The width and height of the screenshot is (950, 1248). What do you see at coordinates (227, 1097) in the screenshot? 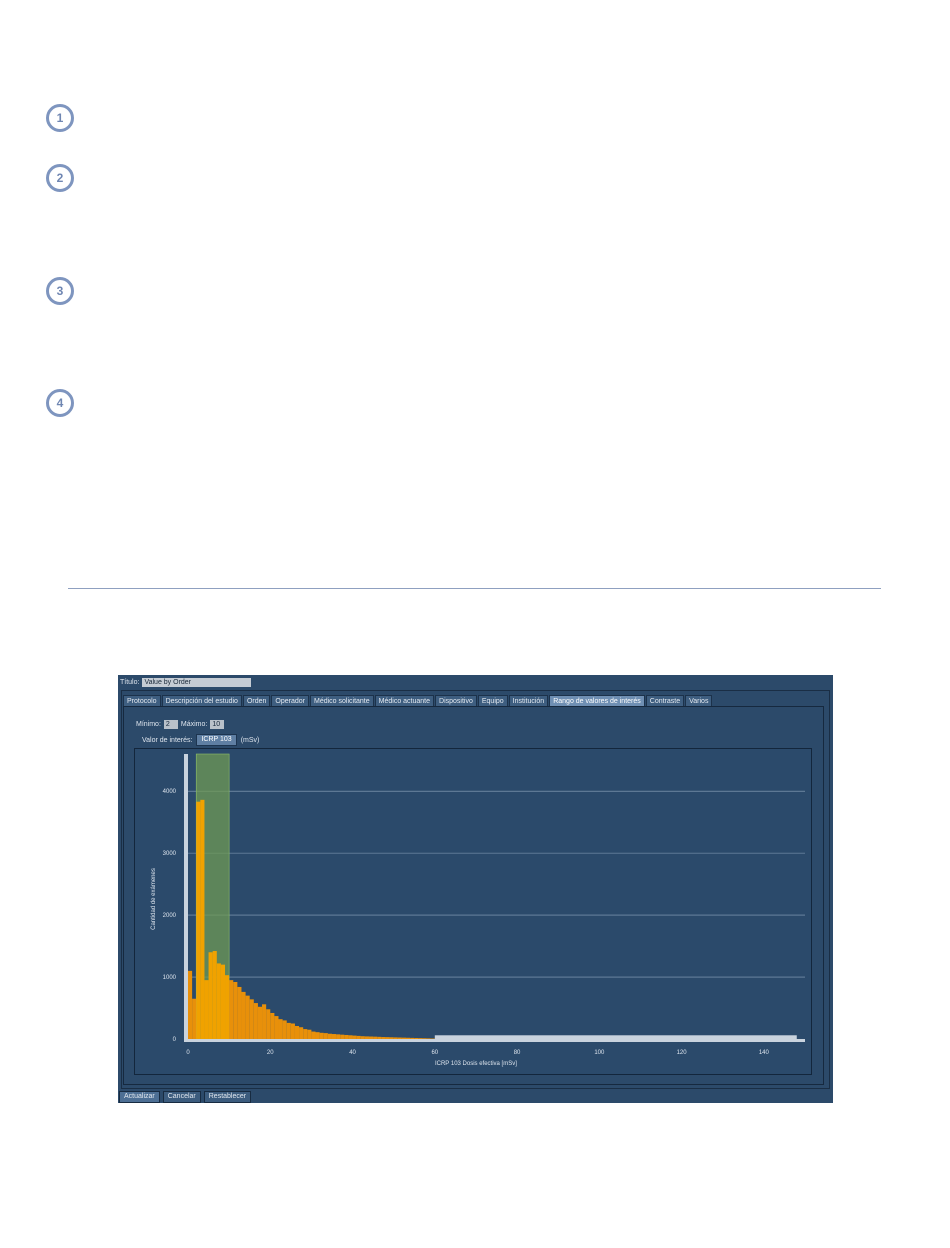
I see `reset-button: Restablecer` at bounding box center [227, 1097].